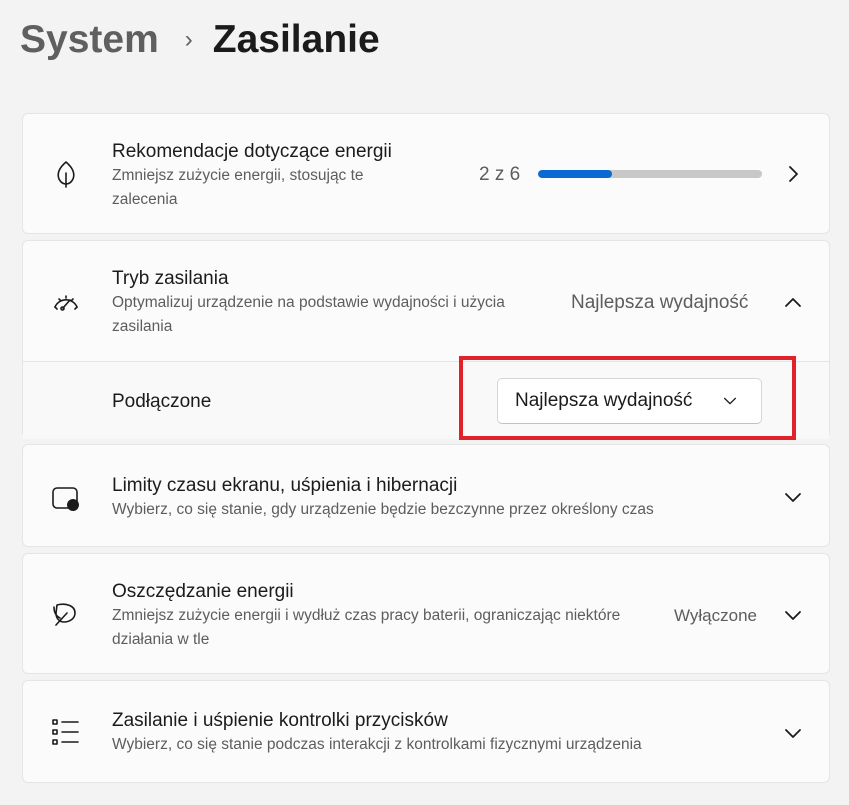 The height and width of the screenshot is (805, 849). What do you see at coordinates (715, 615) in the screenshot?
I see `energy-saver-status: Wyłączone` at bounding box center [715, 615].